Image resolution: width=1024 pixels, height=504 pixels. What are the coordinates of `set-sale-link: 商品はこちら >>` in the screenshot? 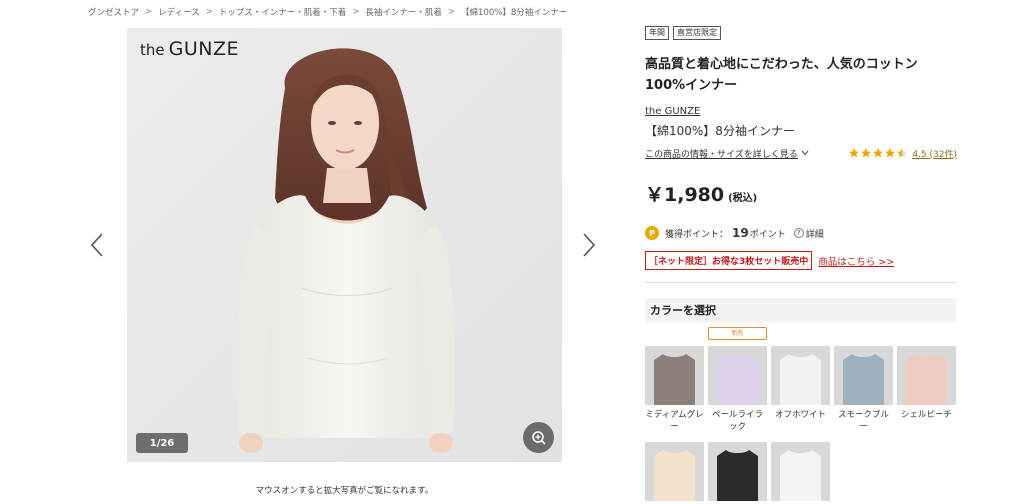 It's located at (856, 261).